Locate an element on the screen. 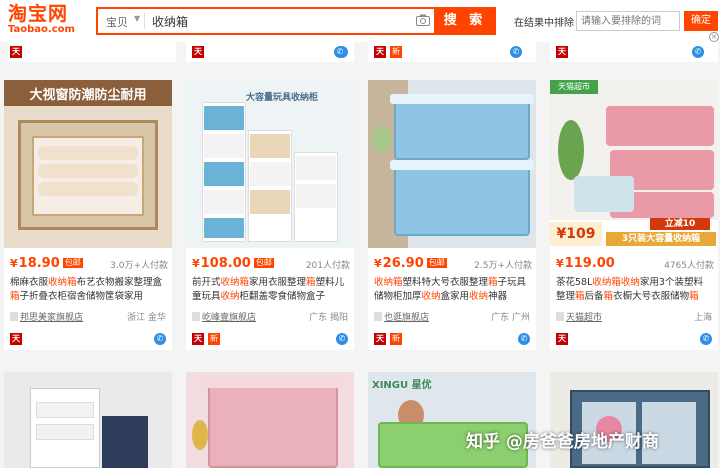 The width and height of the screenshot is (720, 468). image-price: ¥109 is located at coordinates (576, 234).